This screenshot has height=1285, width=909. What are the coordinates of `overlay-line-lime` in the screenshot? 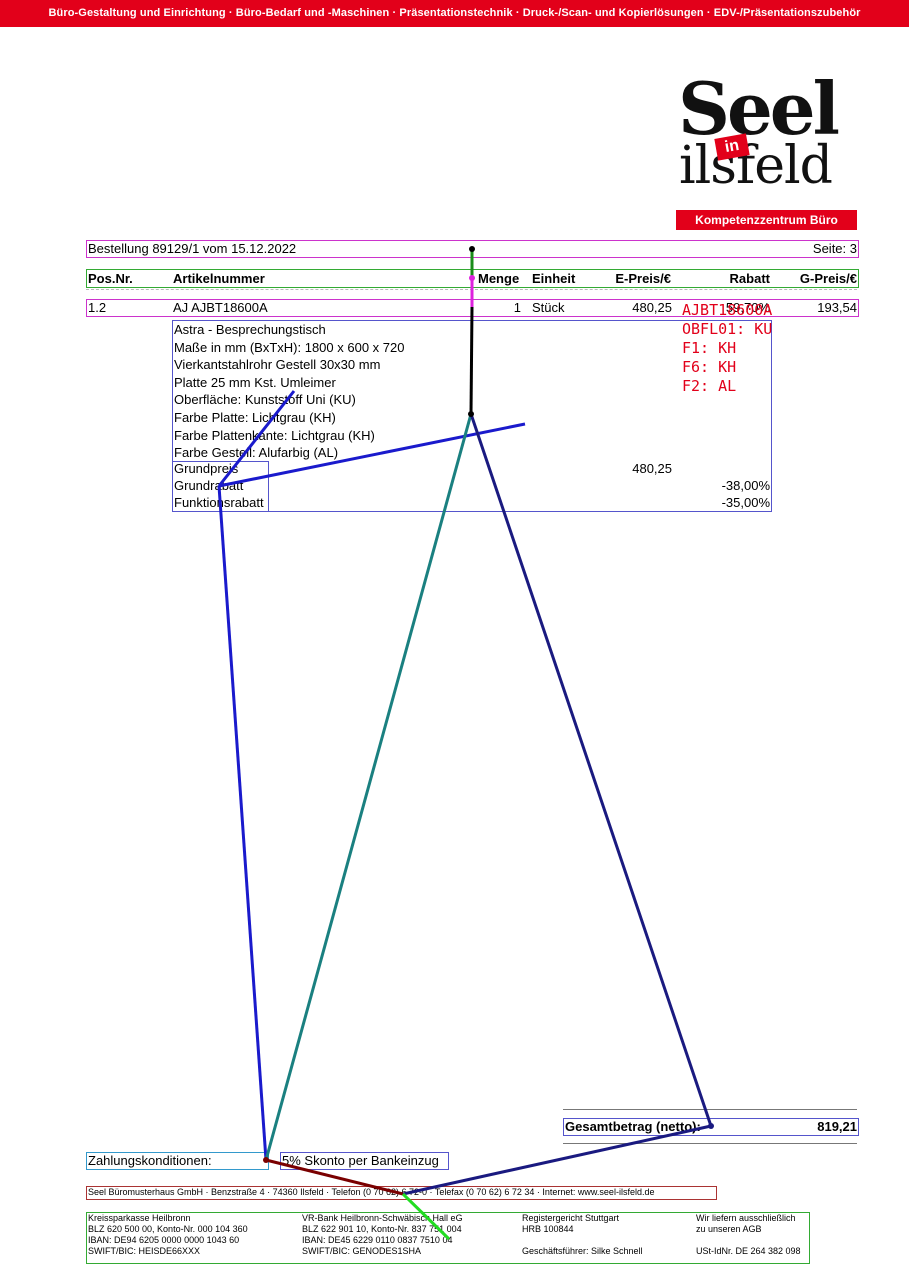 It's located at (426, 1216).